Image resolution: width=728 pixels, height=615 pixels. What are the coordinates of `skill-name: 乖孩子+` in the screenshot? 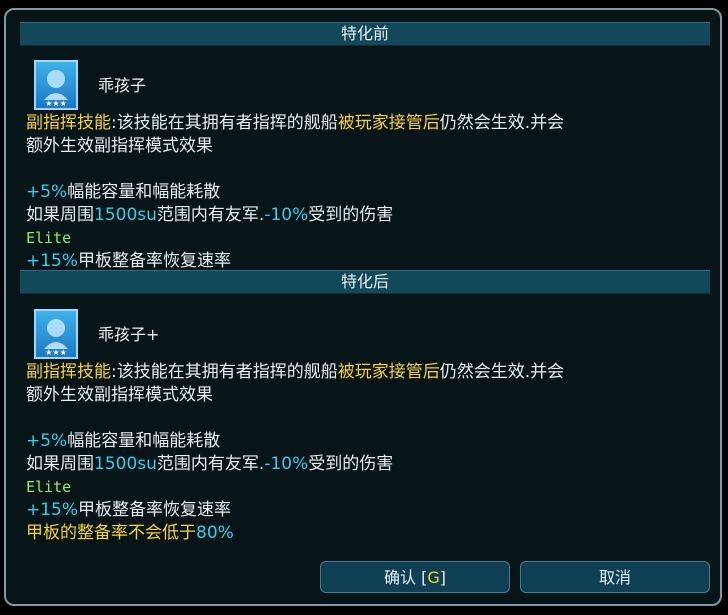 It's located at (129, 334).